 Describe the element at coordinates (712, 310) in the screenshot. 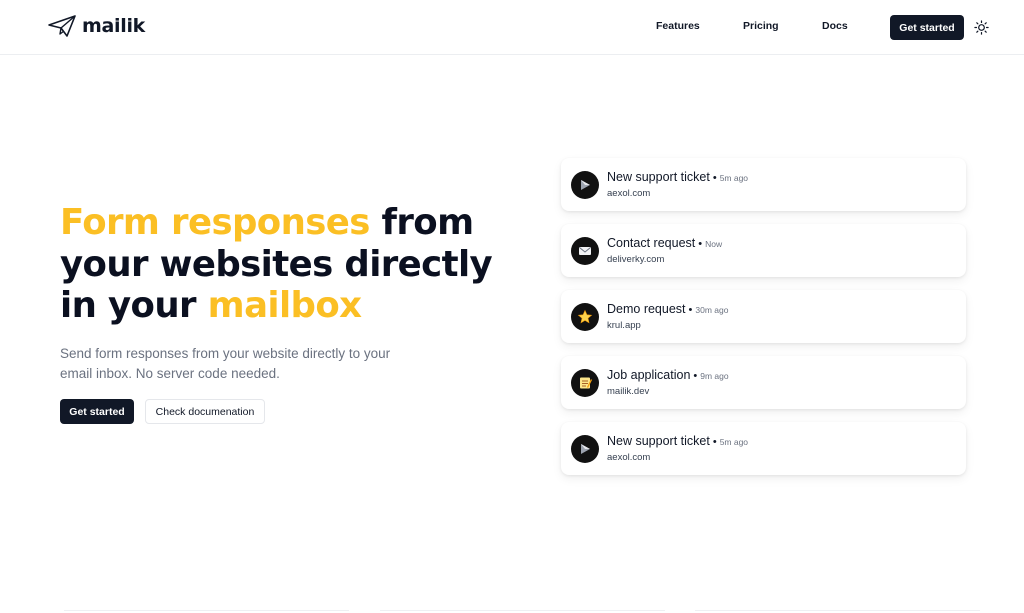

I see `notification-time: 30m ago` at that location.